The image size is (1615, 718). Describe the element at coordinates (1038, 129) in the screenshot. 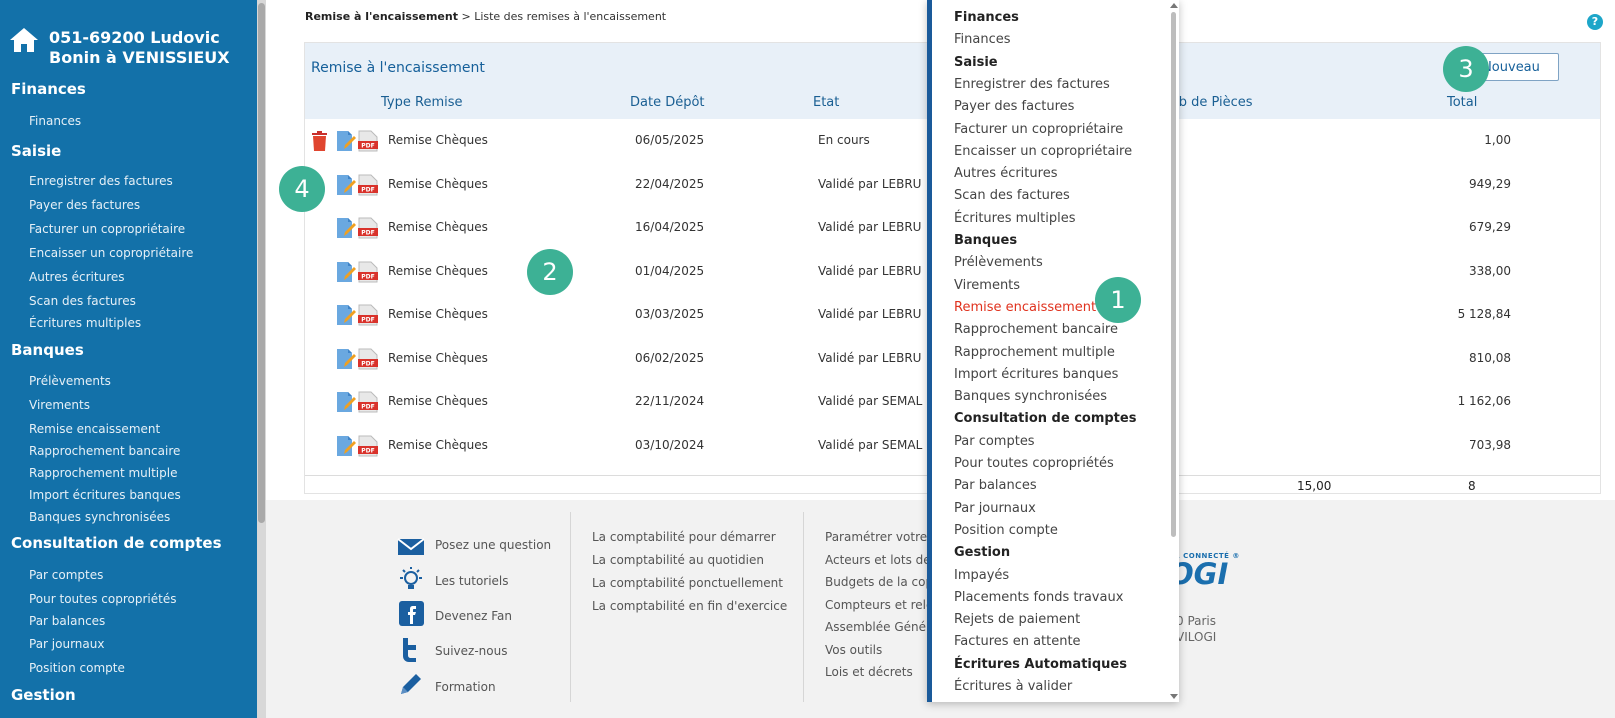

I see `menu-item-facturer-un-coproprietaire: Facturer un copropriétaire` at that location.